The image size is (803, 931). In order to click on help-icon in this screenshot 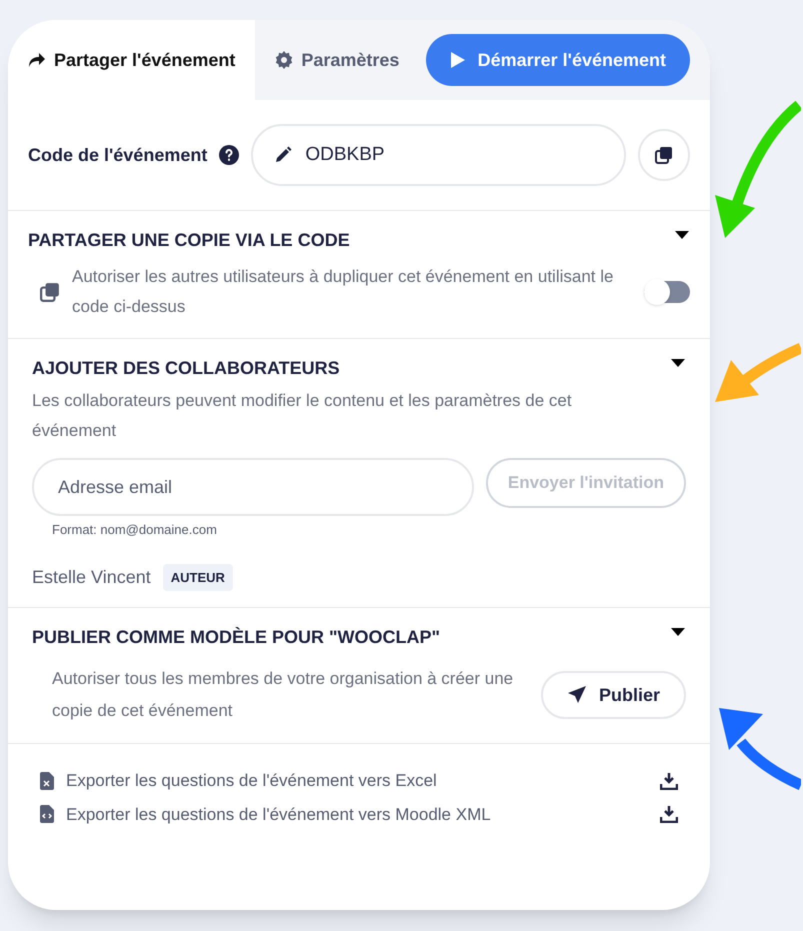, I will do `click(229, 155)`.